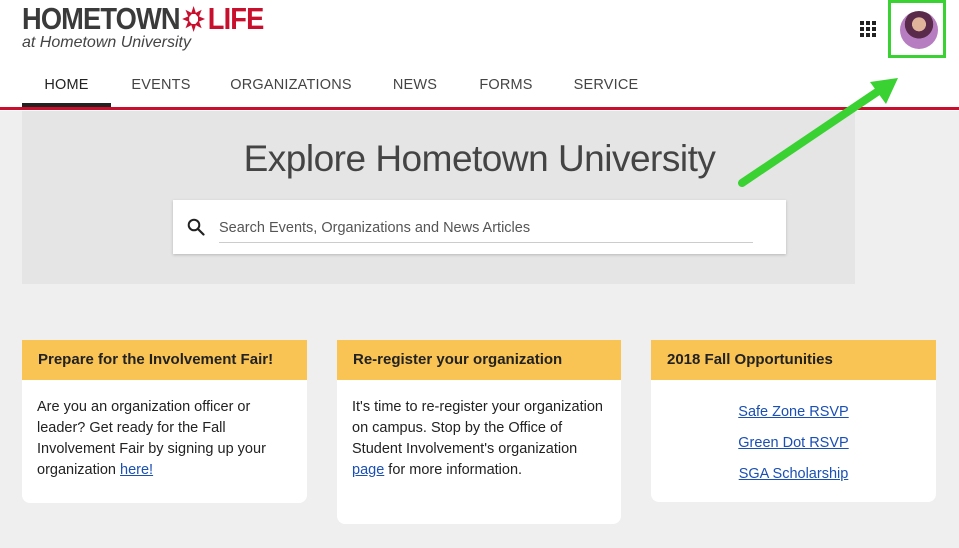 The height and width of the screenshot is (548, 959). Describe the element at coordinates (479, 158) in the screenshot. I see `hero-title: Explore Hometown University` at that location.